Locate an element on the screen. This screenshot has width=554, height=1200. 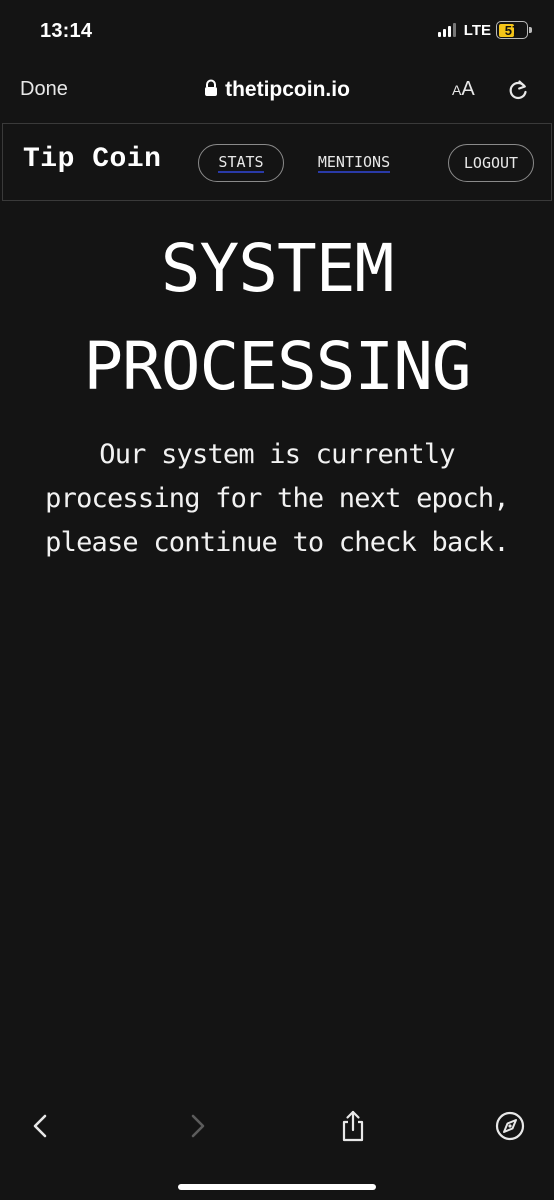
title-line: SYSTEM is located at coordinates (277, 268).